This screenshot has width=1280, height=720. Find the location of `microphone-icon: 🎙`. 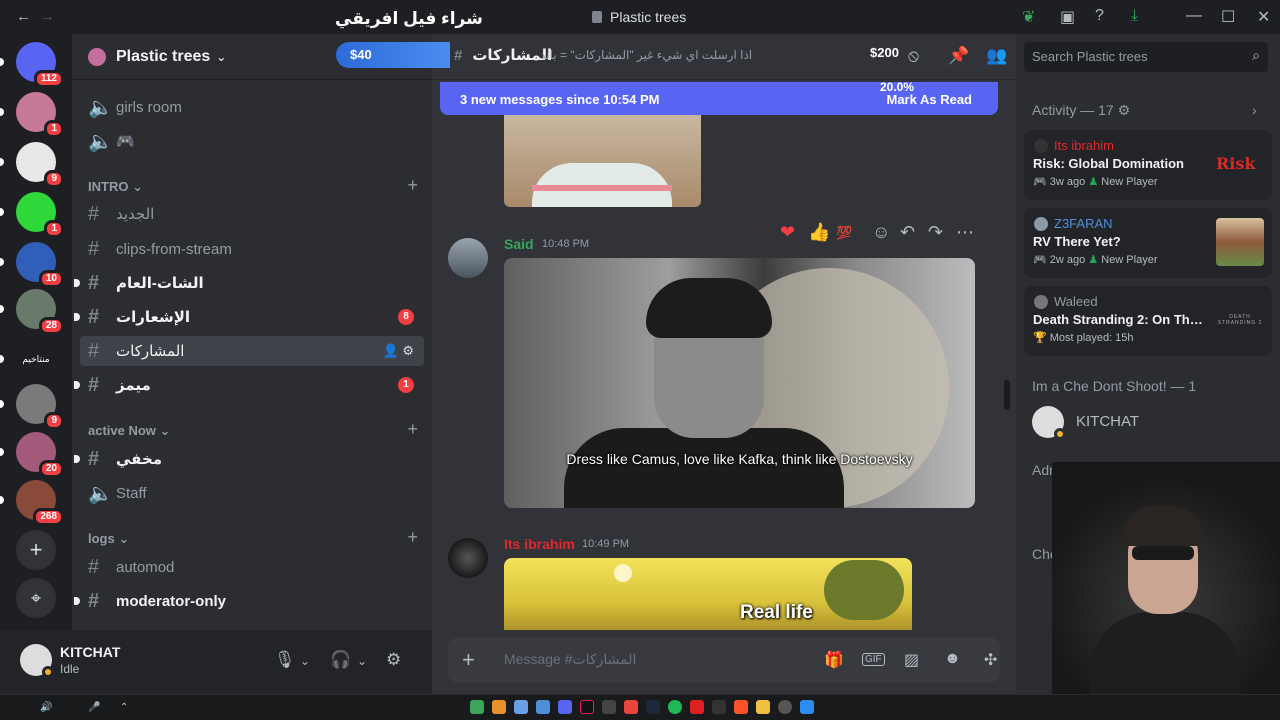

microphone-icon: 🎙 is located at coordinates (285, 660).